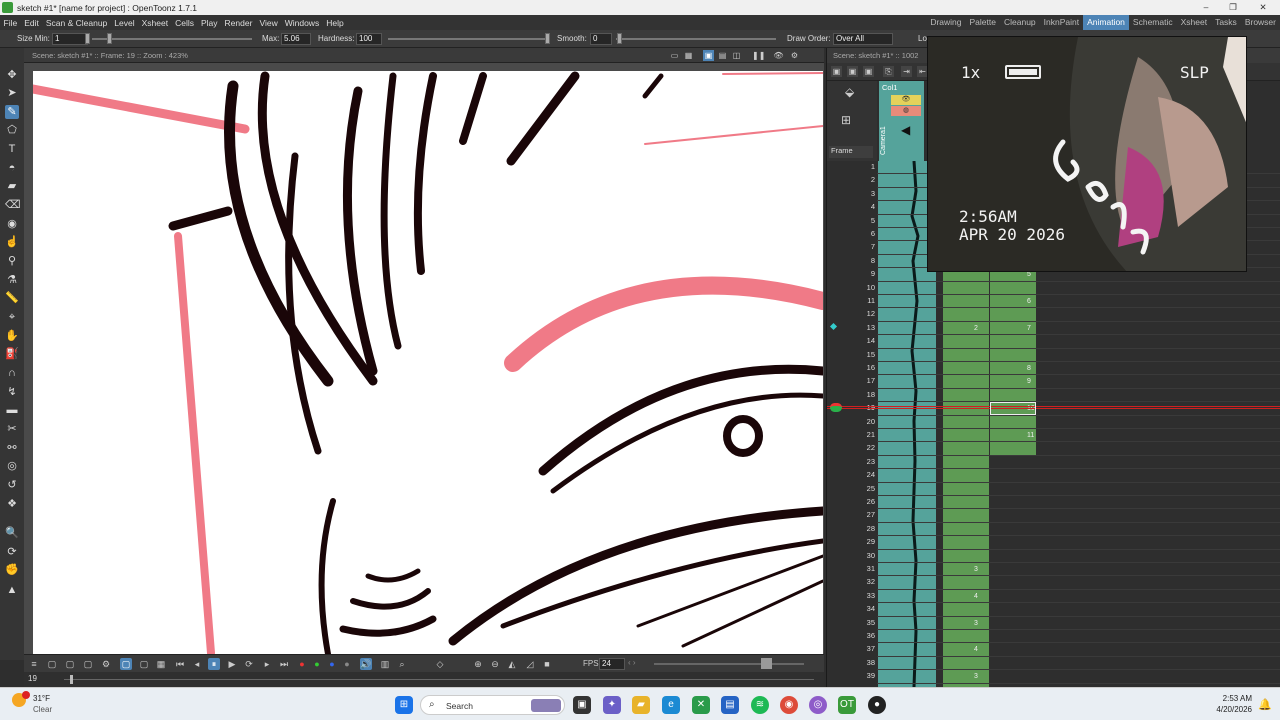  What do you see at coordinates (12, 373) in the screenshot?
I see `magnet-tool-icon: ∩` at bounding box center [12, 373].